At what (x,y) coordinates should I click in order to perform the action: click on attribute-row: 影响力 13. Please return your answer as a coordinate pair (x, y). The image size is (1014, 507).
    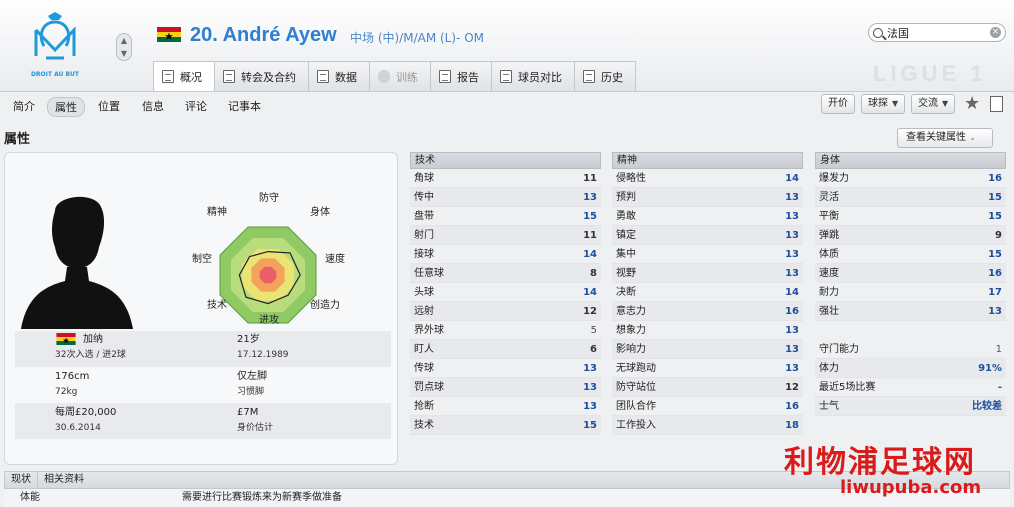
    Looking at the image, I should click on (707, 349).